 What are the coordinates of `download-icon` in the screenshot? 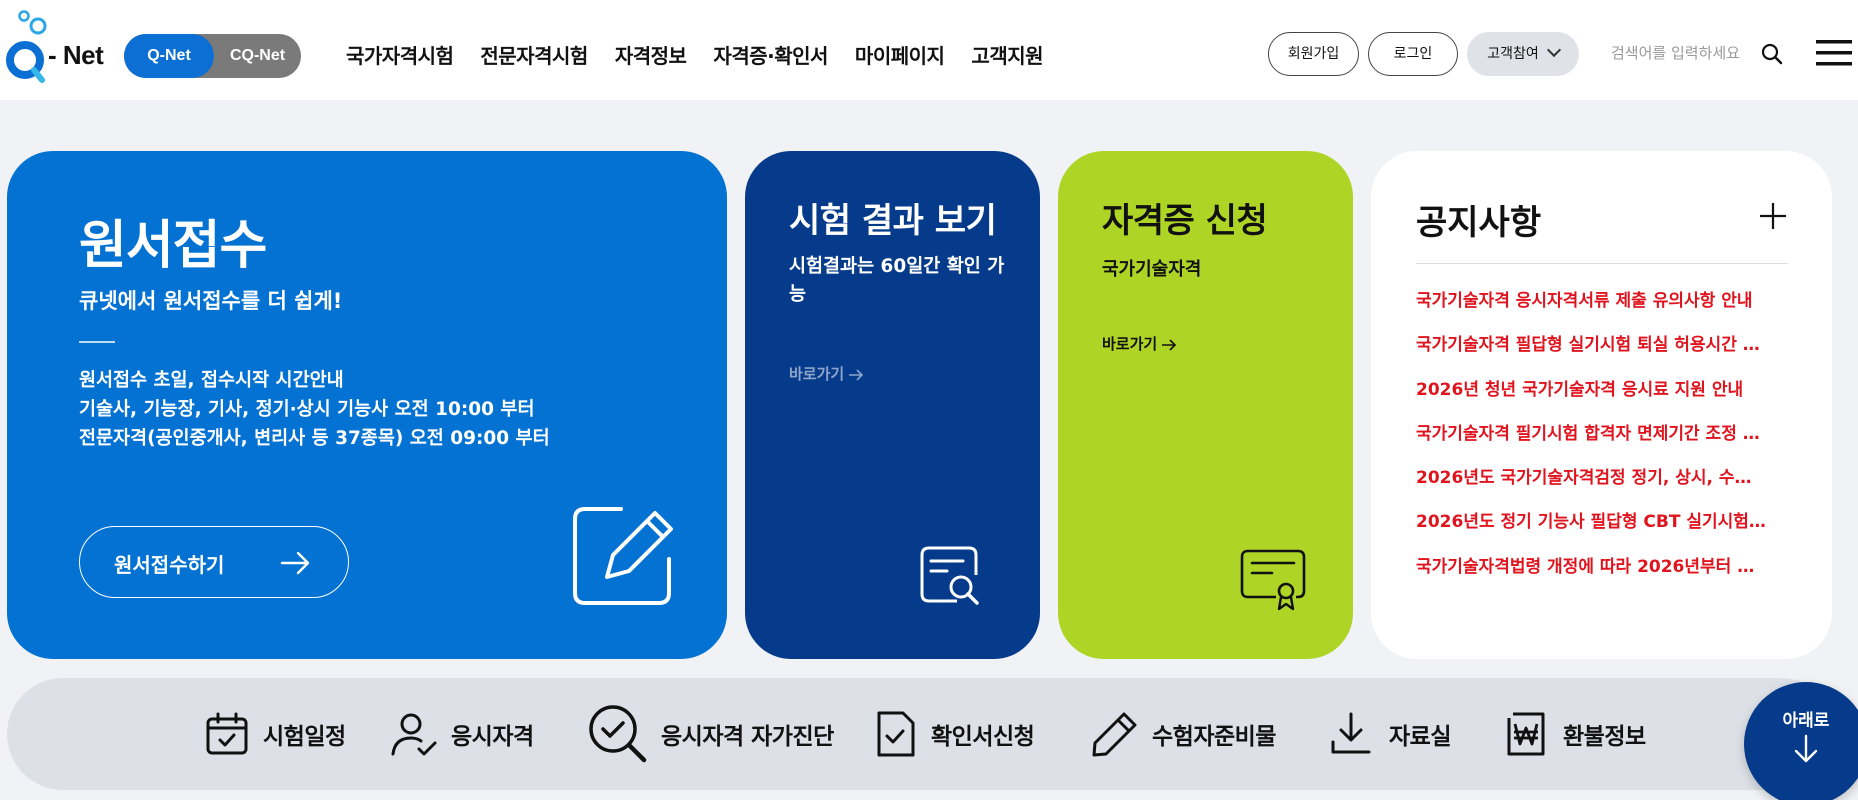 It's located at (1351, 733).